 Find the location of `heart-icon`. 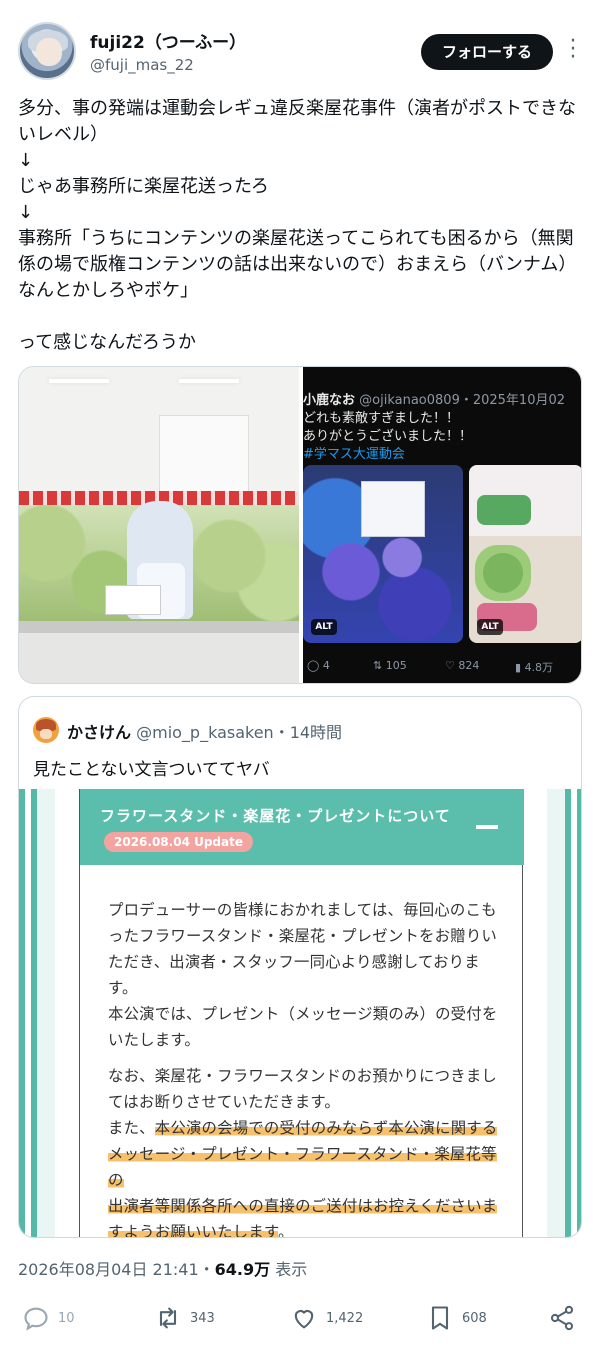

heart-icon is located at coordinates (304, 1319).